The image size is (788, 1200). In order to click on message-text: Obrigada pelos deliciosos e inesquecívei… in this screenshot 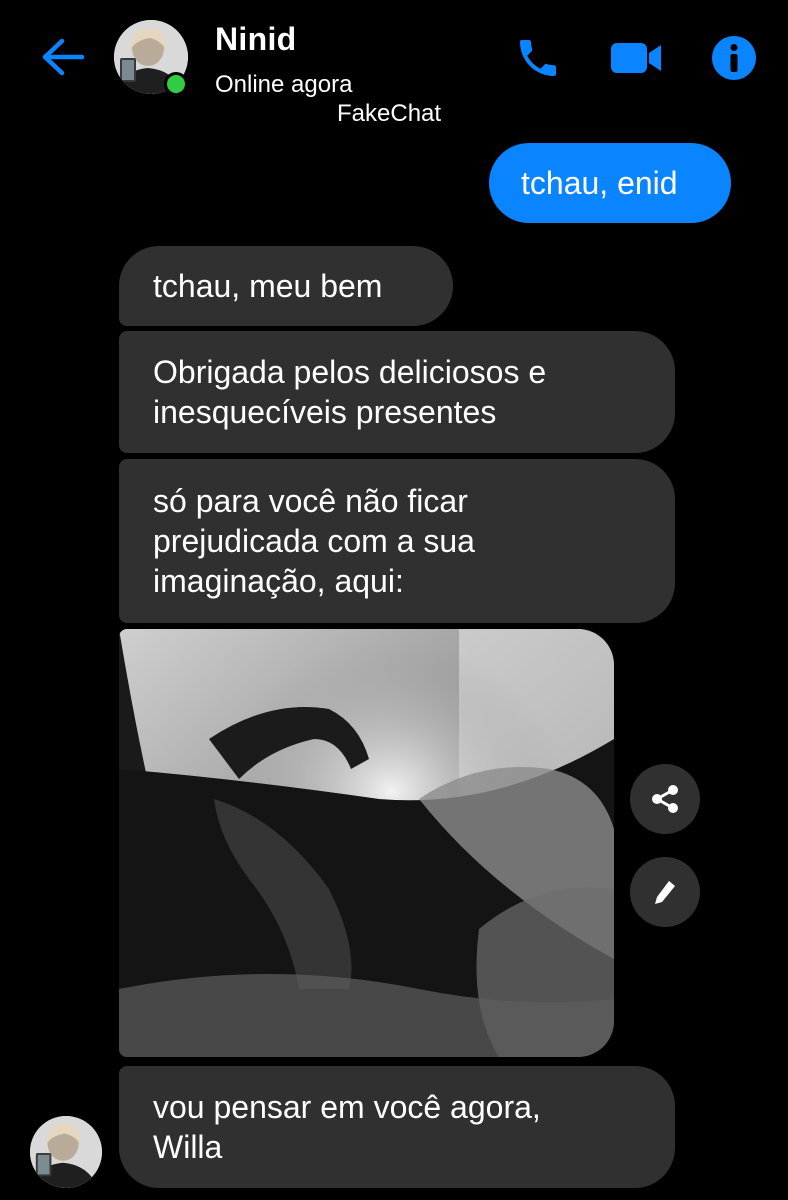, I will do `click(350, 392)`.